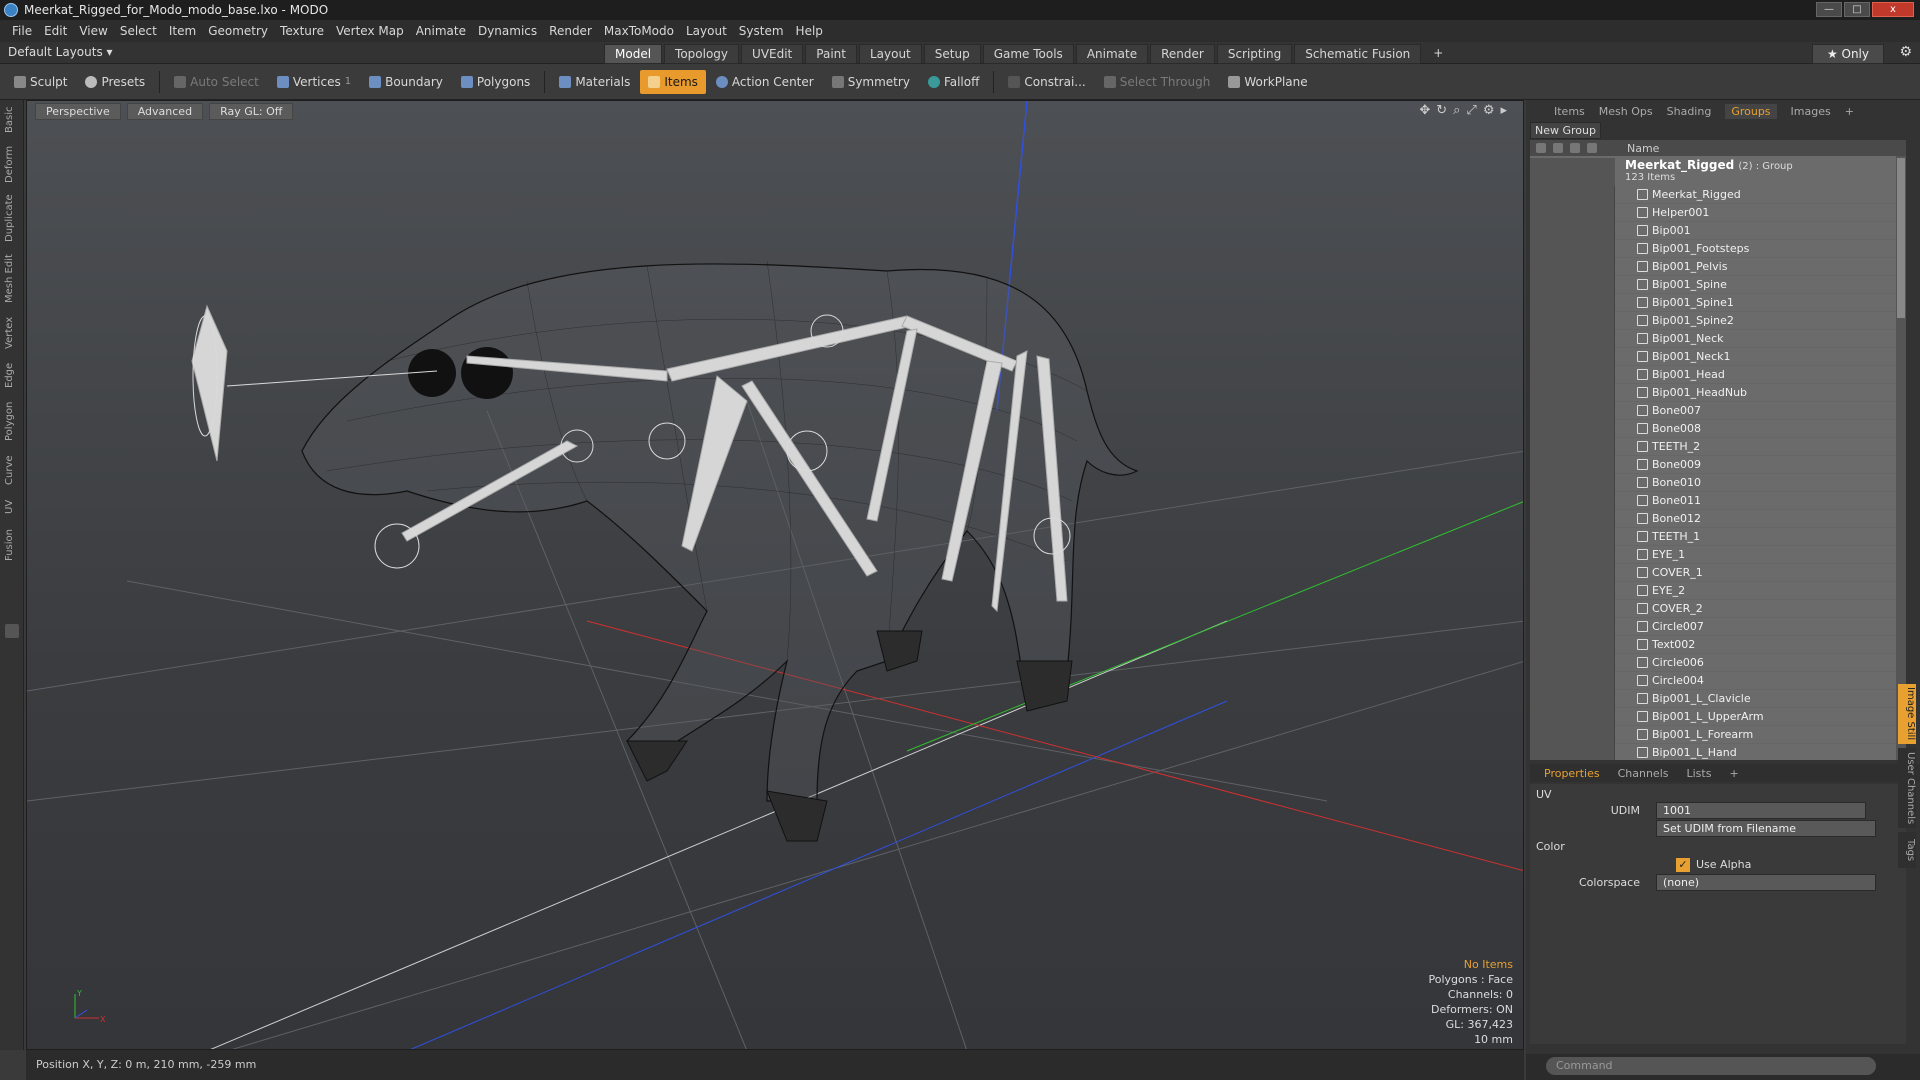 Image resolution: width=1920 pixels, height=1080 pixels. What do you see at coordinates (1718, 482) in the screenshot?
I see `list-item: Bone010` at bounding box center [1718, 482].